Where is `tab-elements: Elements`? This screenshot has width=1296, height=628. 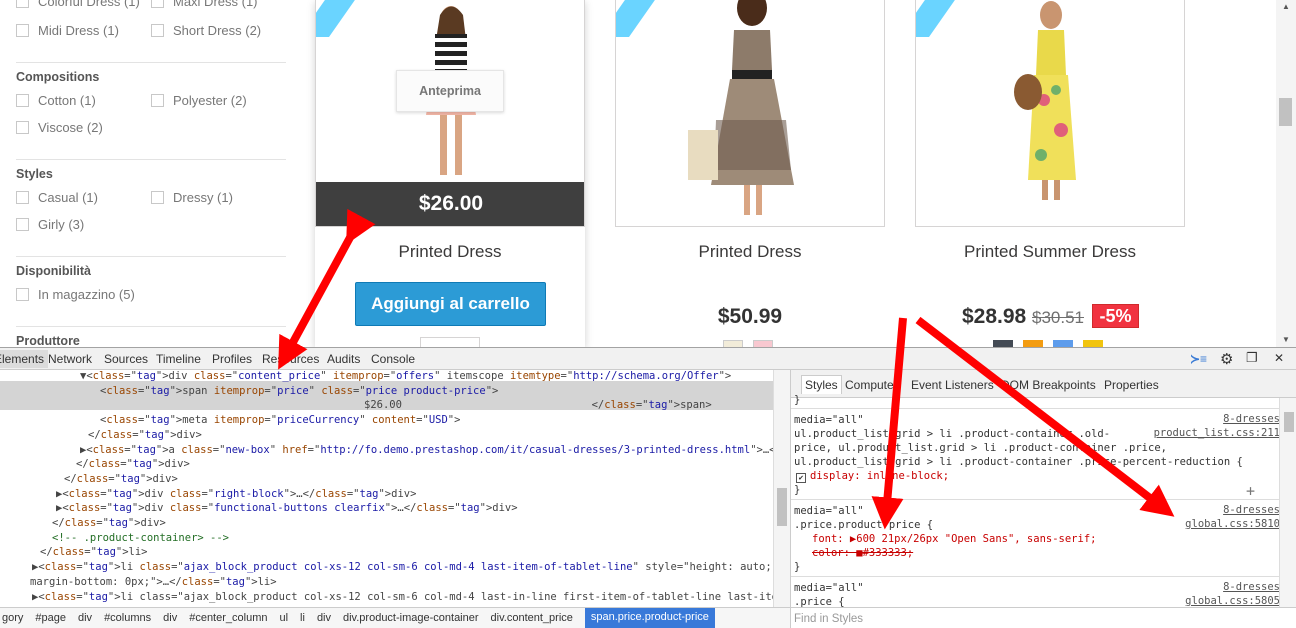 tab-elements: Elements is located at coordinates (24, 359).